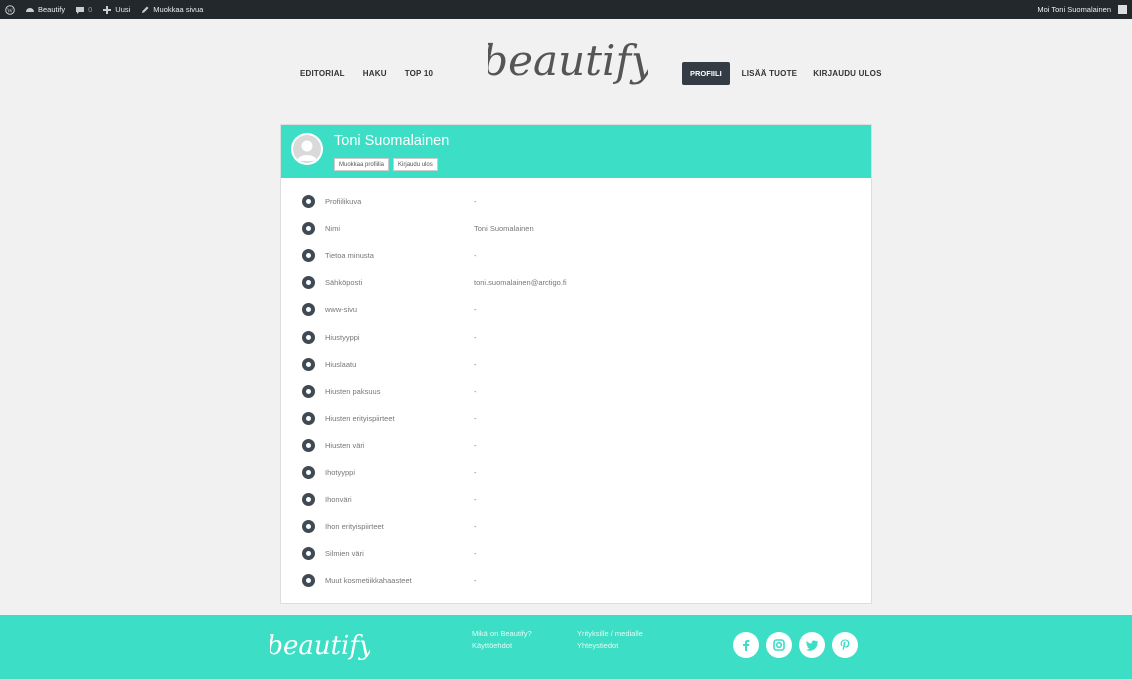 This screenshot has height=679, width=1132. I want to click on edit-pencil-icon, so click(145, 9).